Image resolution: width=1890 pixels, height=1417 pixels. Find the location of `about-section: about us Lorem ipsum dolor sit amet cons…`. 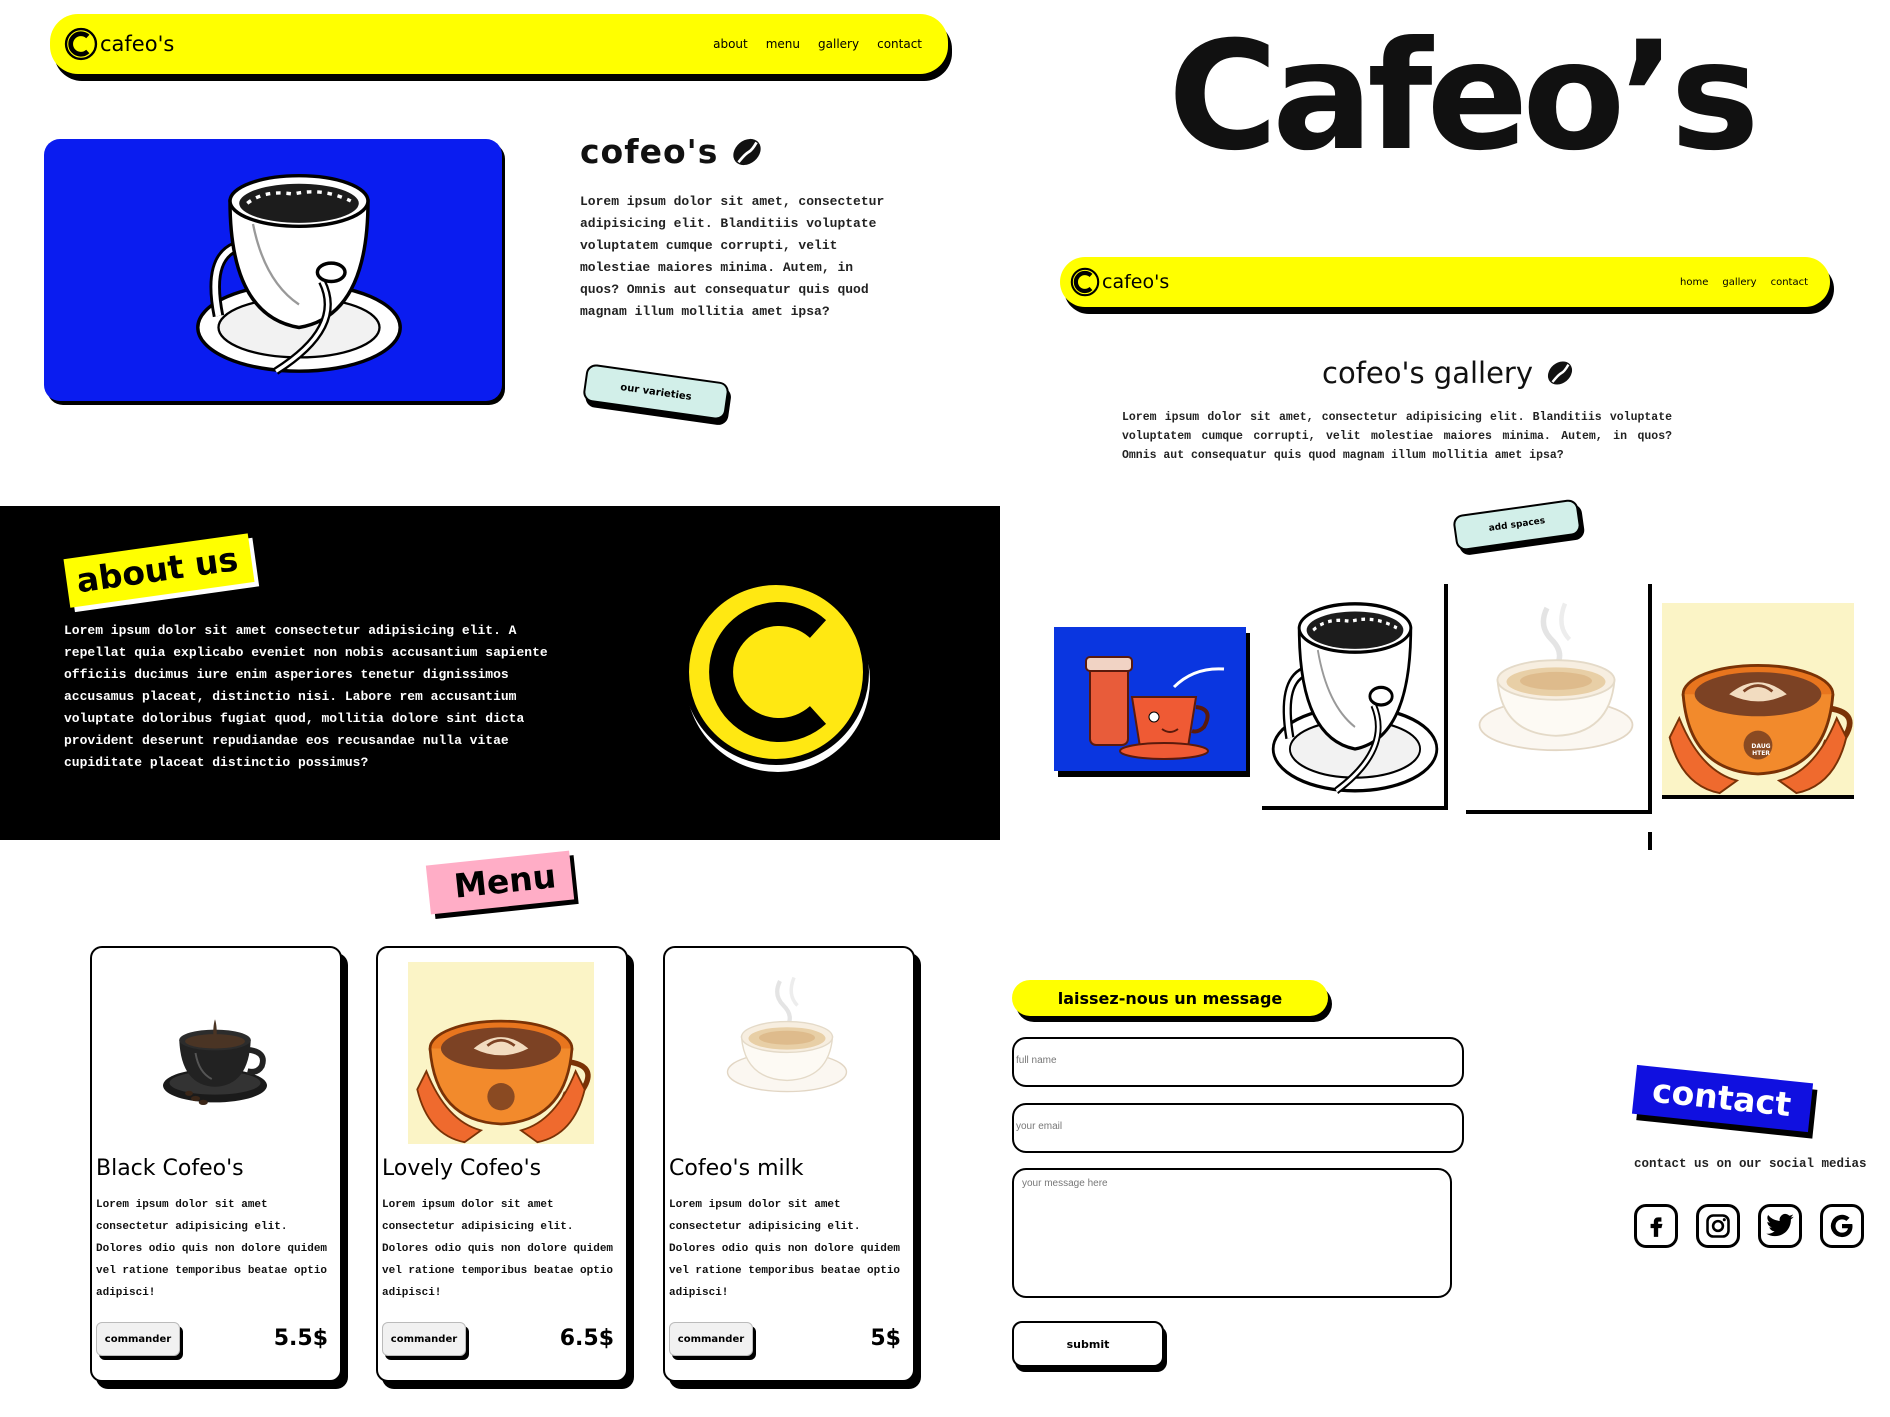

about-section: about us Lorem ipsum dolor sit amet cons… is located at coordinates (500, 673).